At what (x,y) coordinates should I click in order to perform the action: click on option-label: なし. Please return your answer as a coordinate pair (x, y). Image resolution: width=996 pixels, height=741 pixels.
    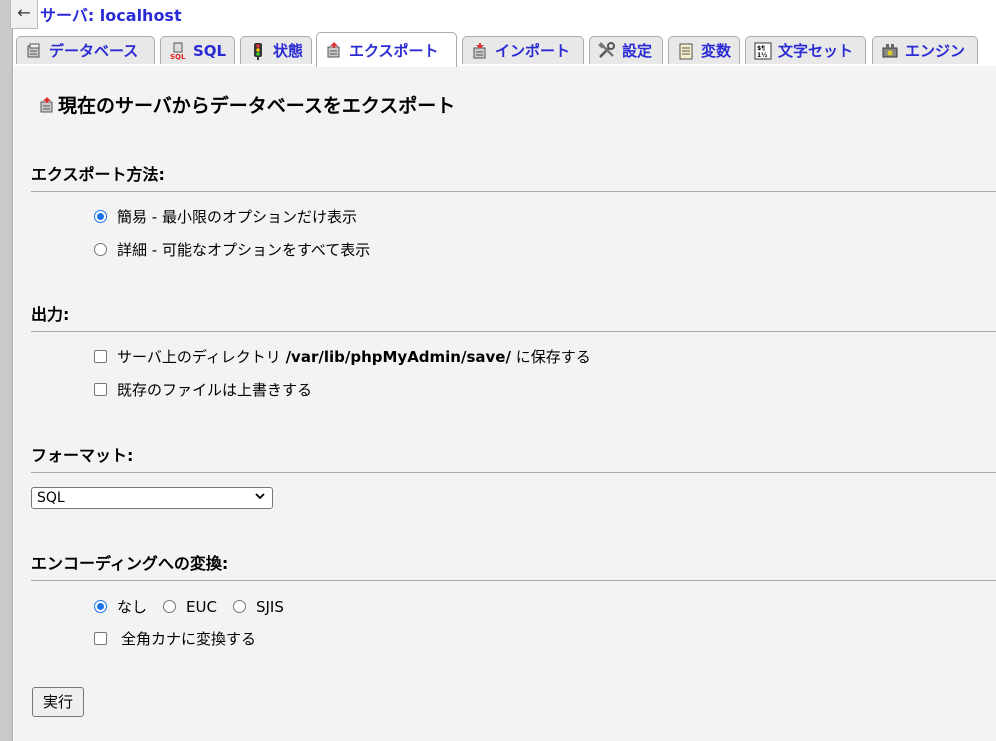
    Looking at the image, I should click on (132, 607).